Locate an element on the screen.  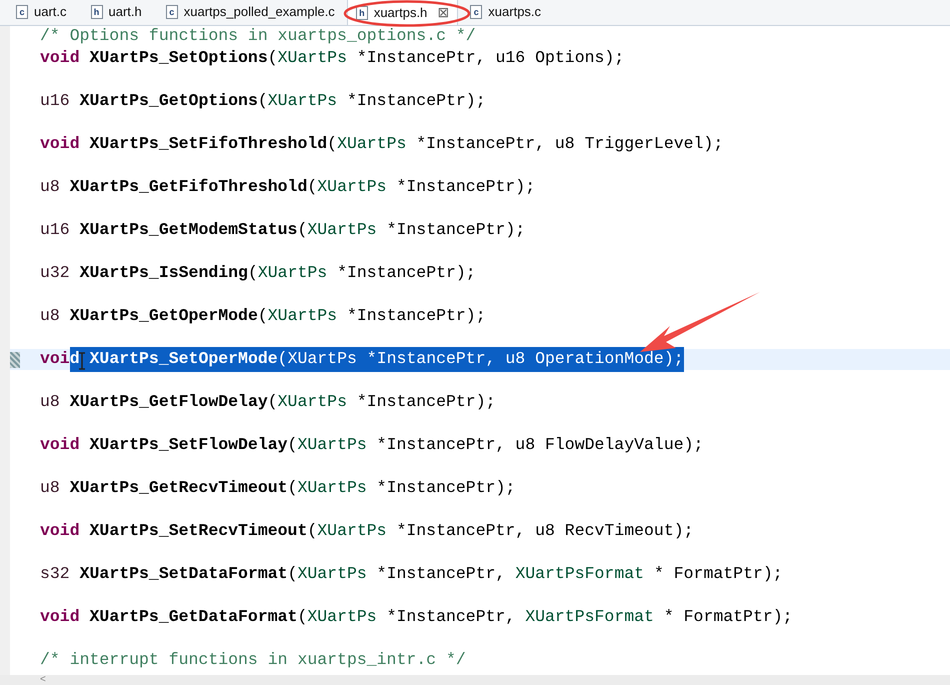
tab-label: xuartps_polled_example.c is located at coordinates (259, 12).